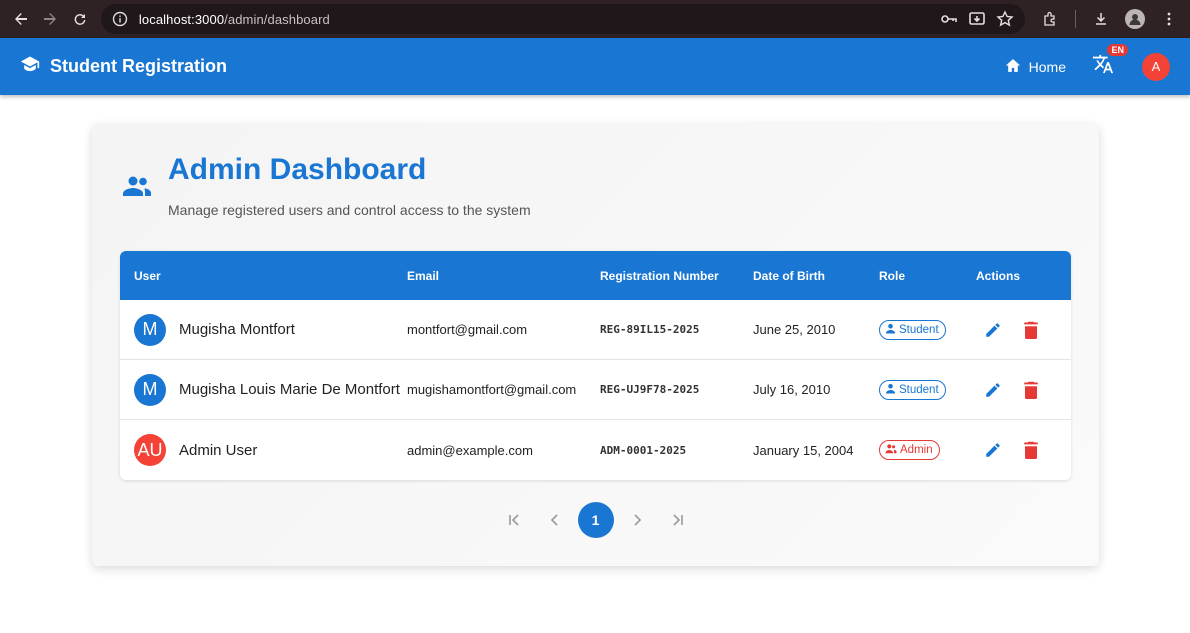  I want to click on site-info-icon, so click(120, 19).